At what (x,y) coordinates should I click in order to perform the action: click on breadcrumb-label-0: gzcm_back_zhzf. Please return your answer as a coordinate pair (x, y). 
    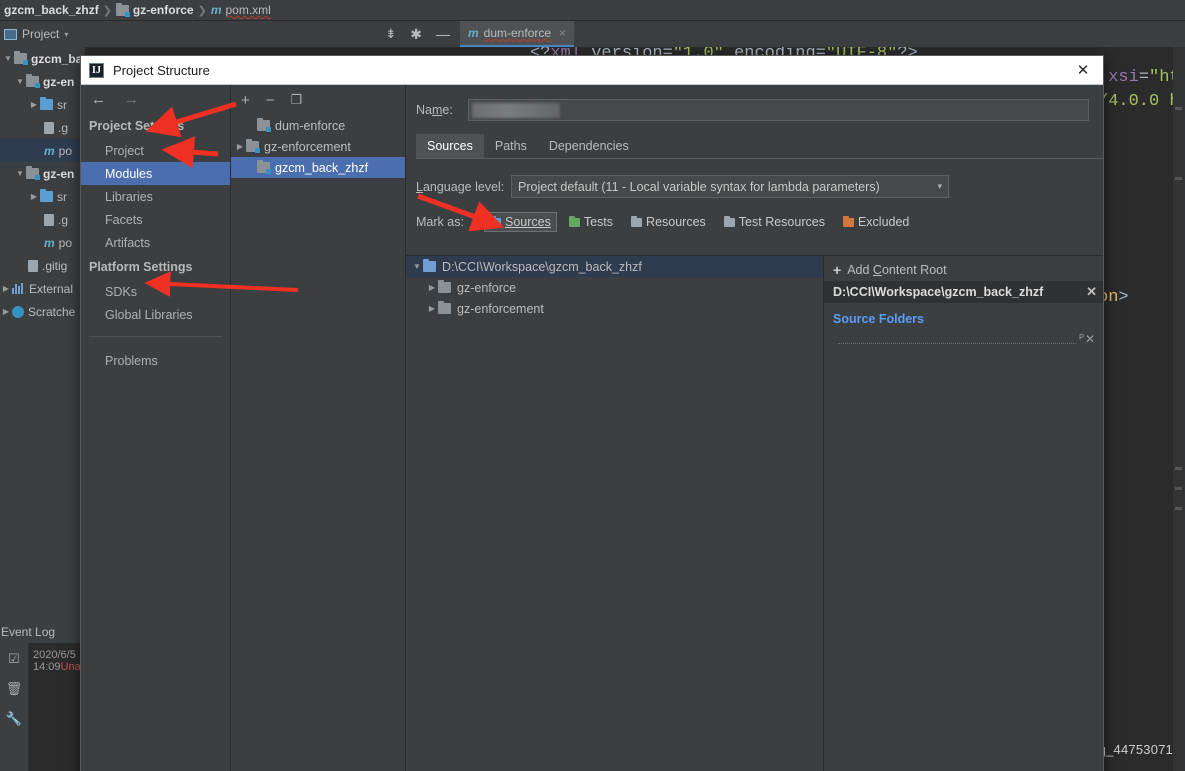
    Looking at the image, I should click on (51, 10).